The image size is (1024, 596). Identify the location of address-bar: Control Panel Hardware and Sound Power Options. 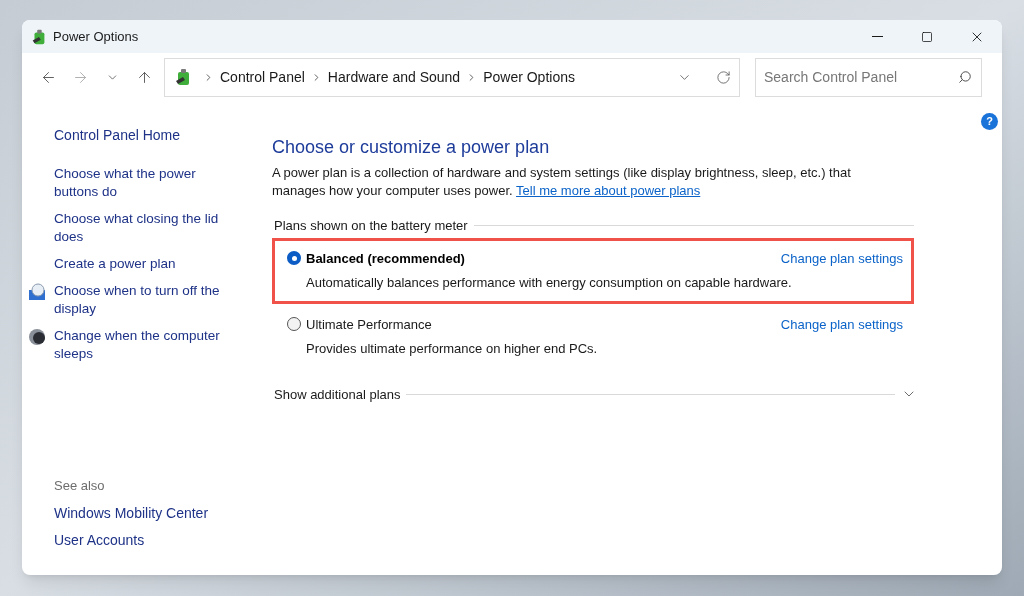
(452, 77).